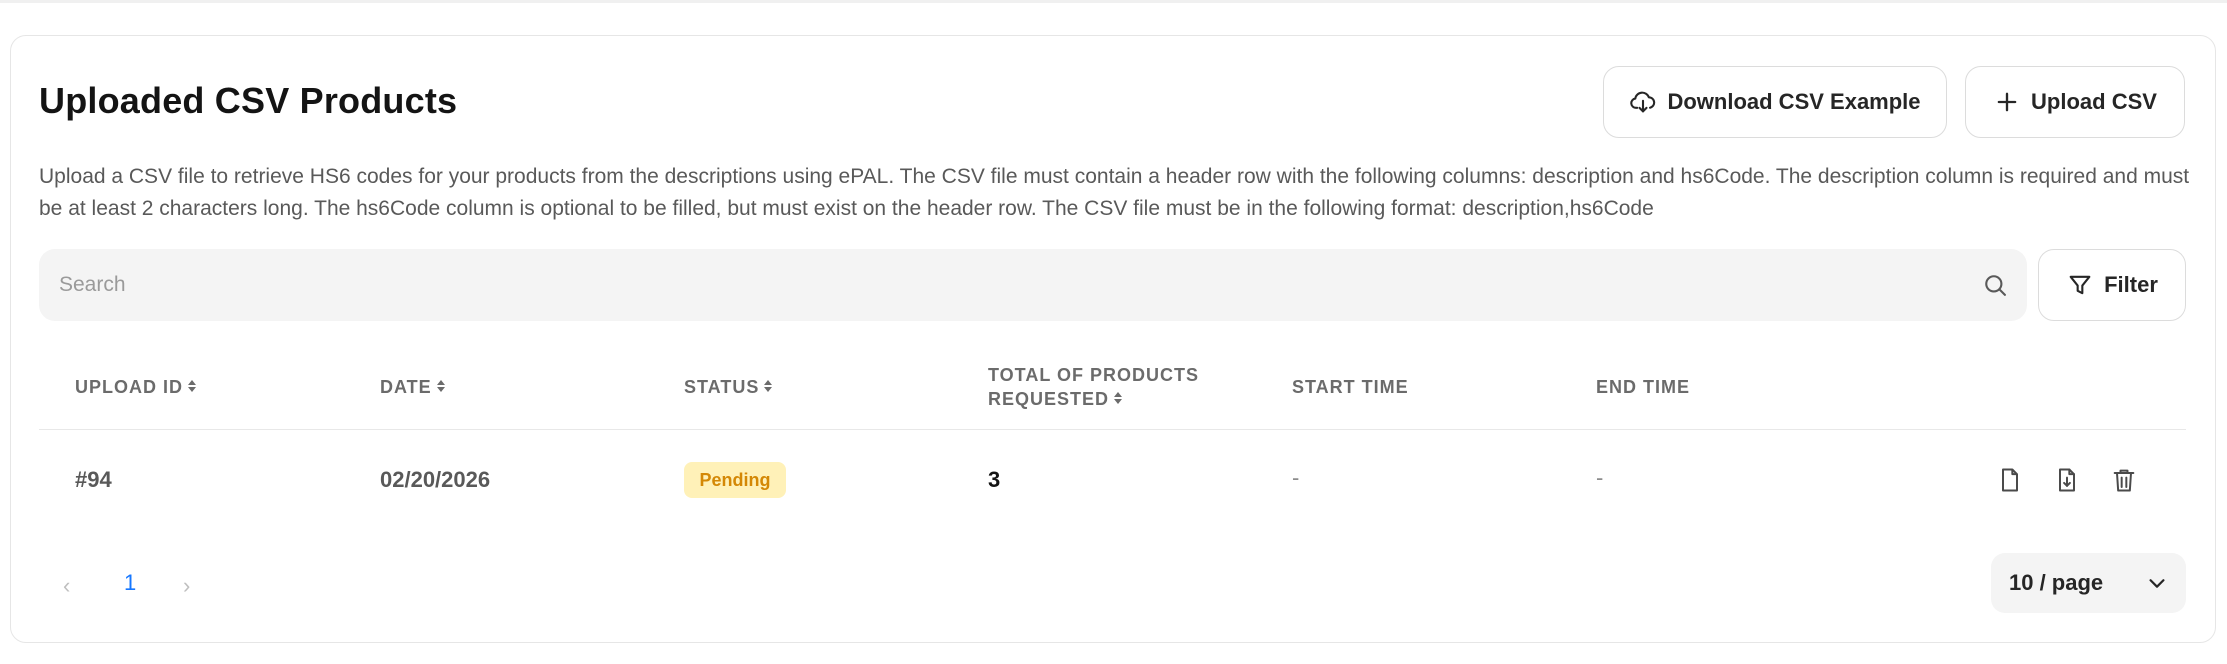  I want to click on column-header-total-label-line2: REQUESTED, so click(1049, 399).